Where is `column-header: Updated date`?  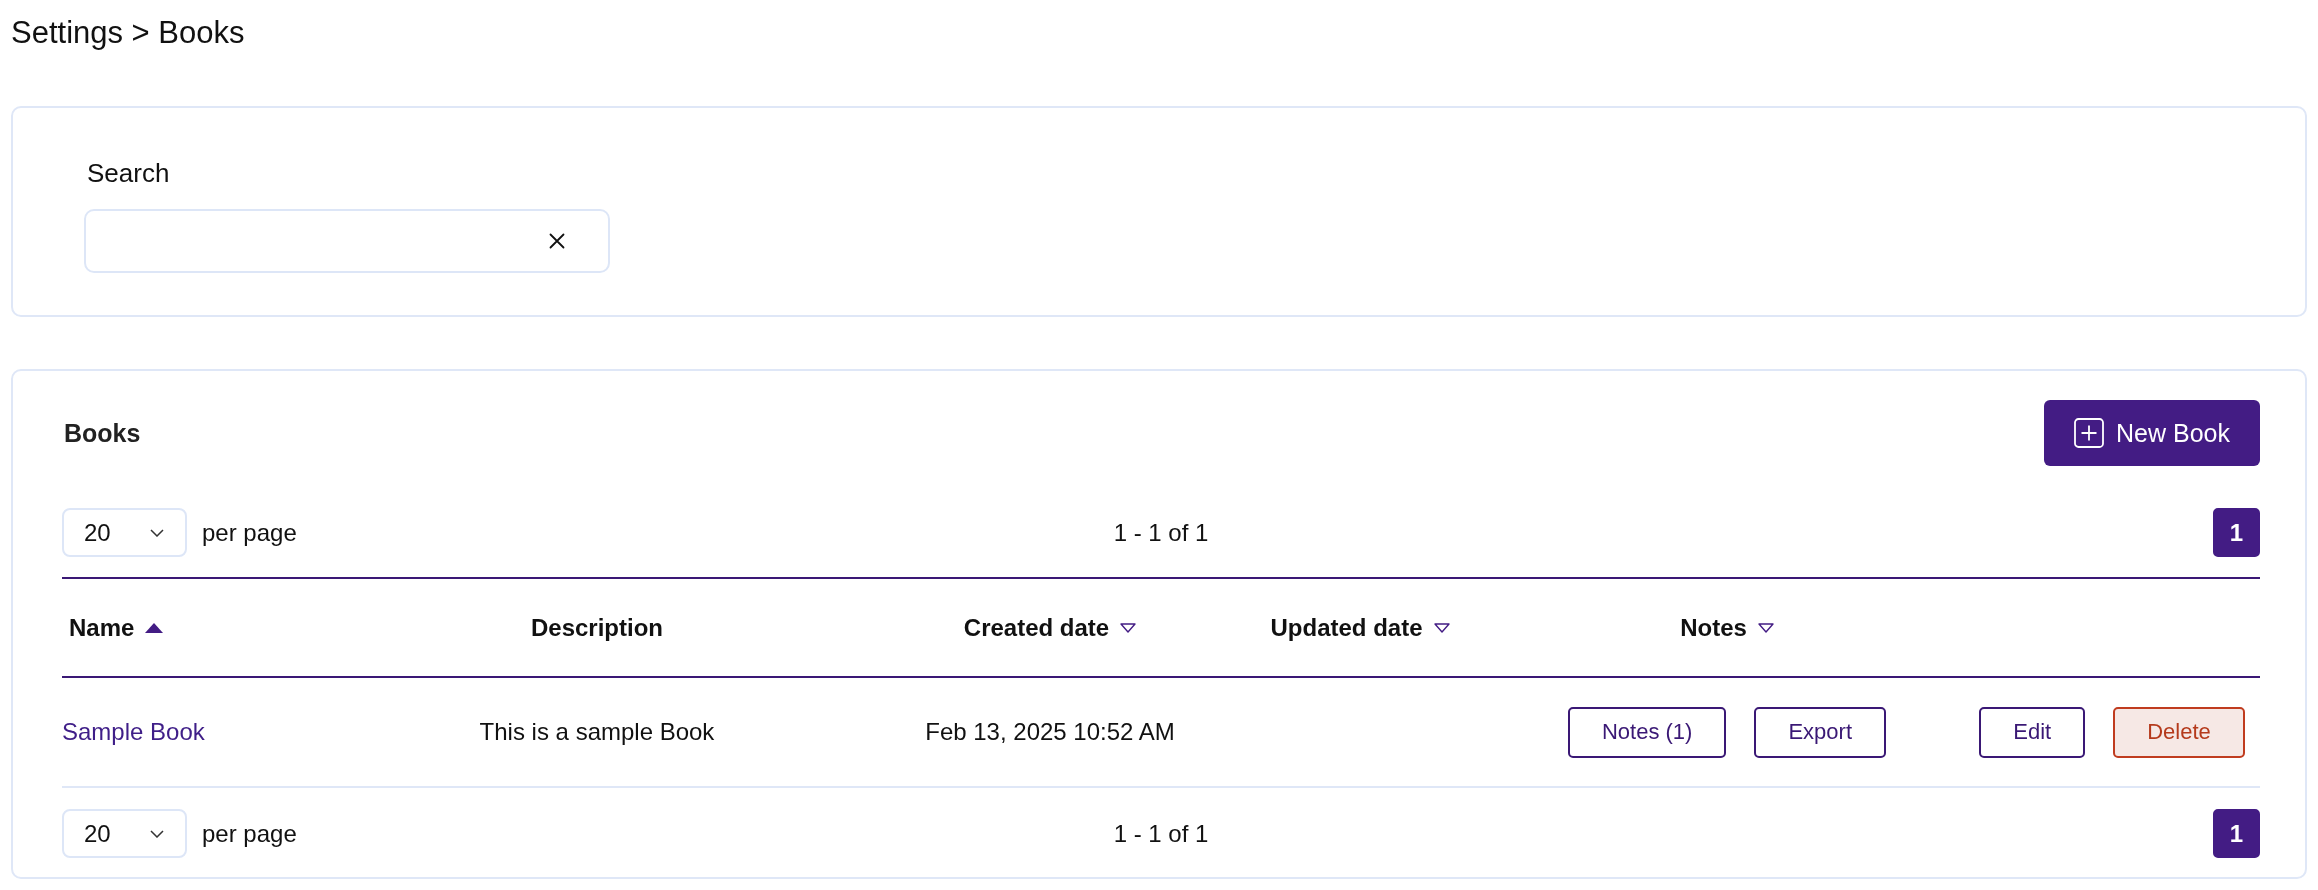
column-header: Updated date is located at coordinates (1346, 627).